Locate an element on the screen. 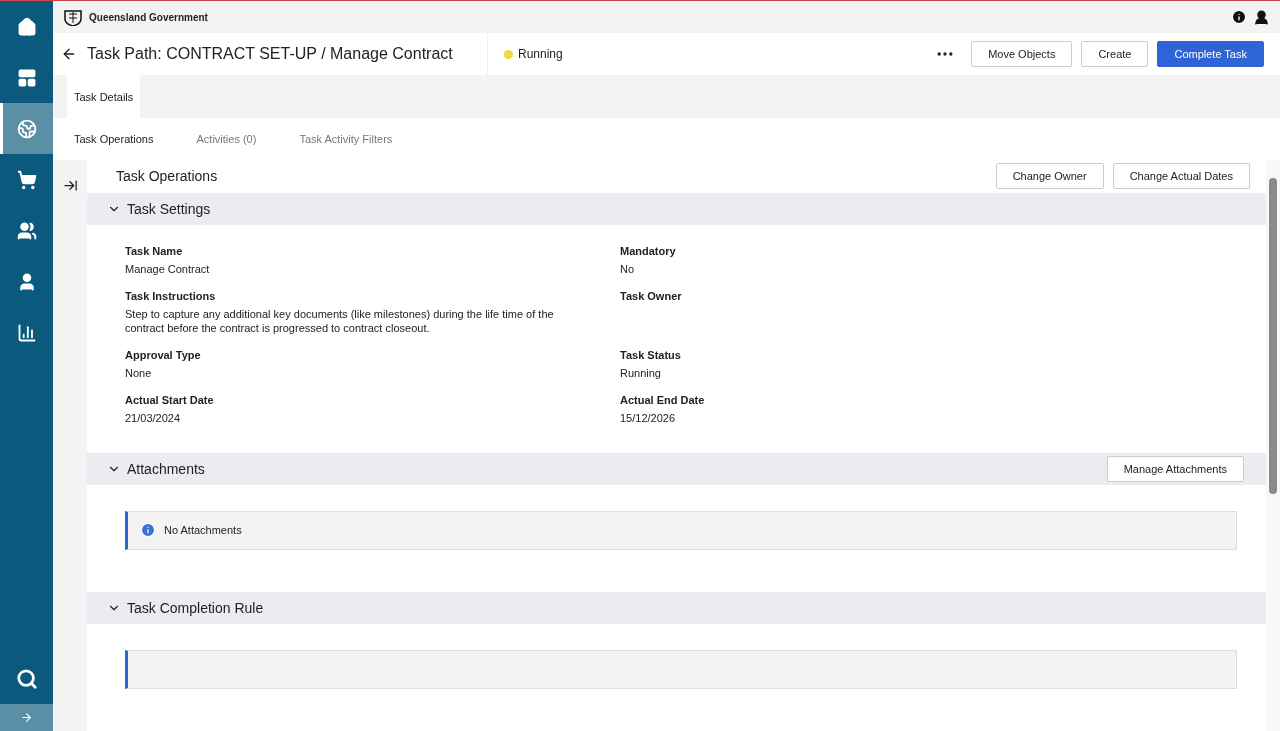 The image size is (1280, 731). field-label: Task Owner is located at coordinates (651, 295).